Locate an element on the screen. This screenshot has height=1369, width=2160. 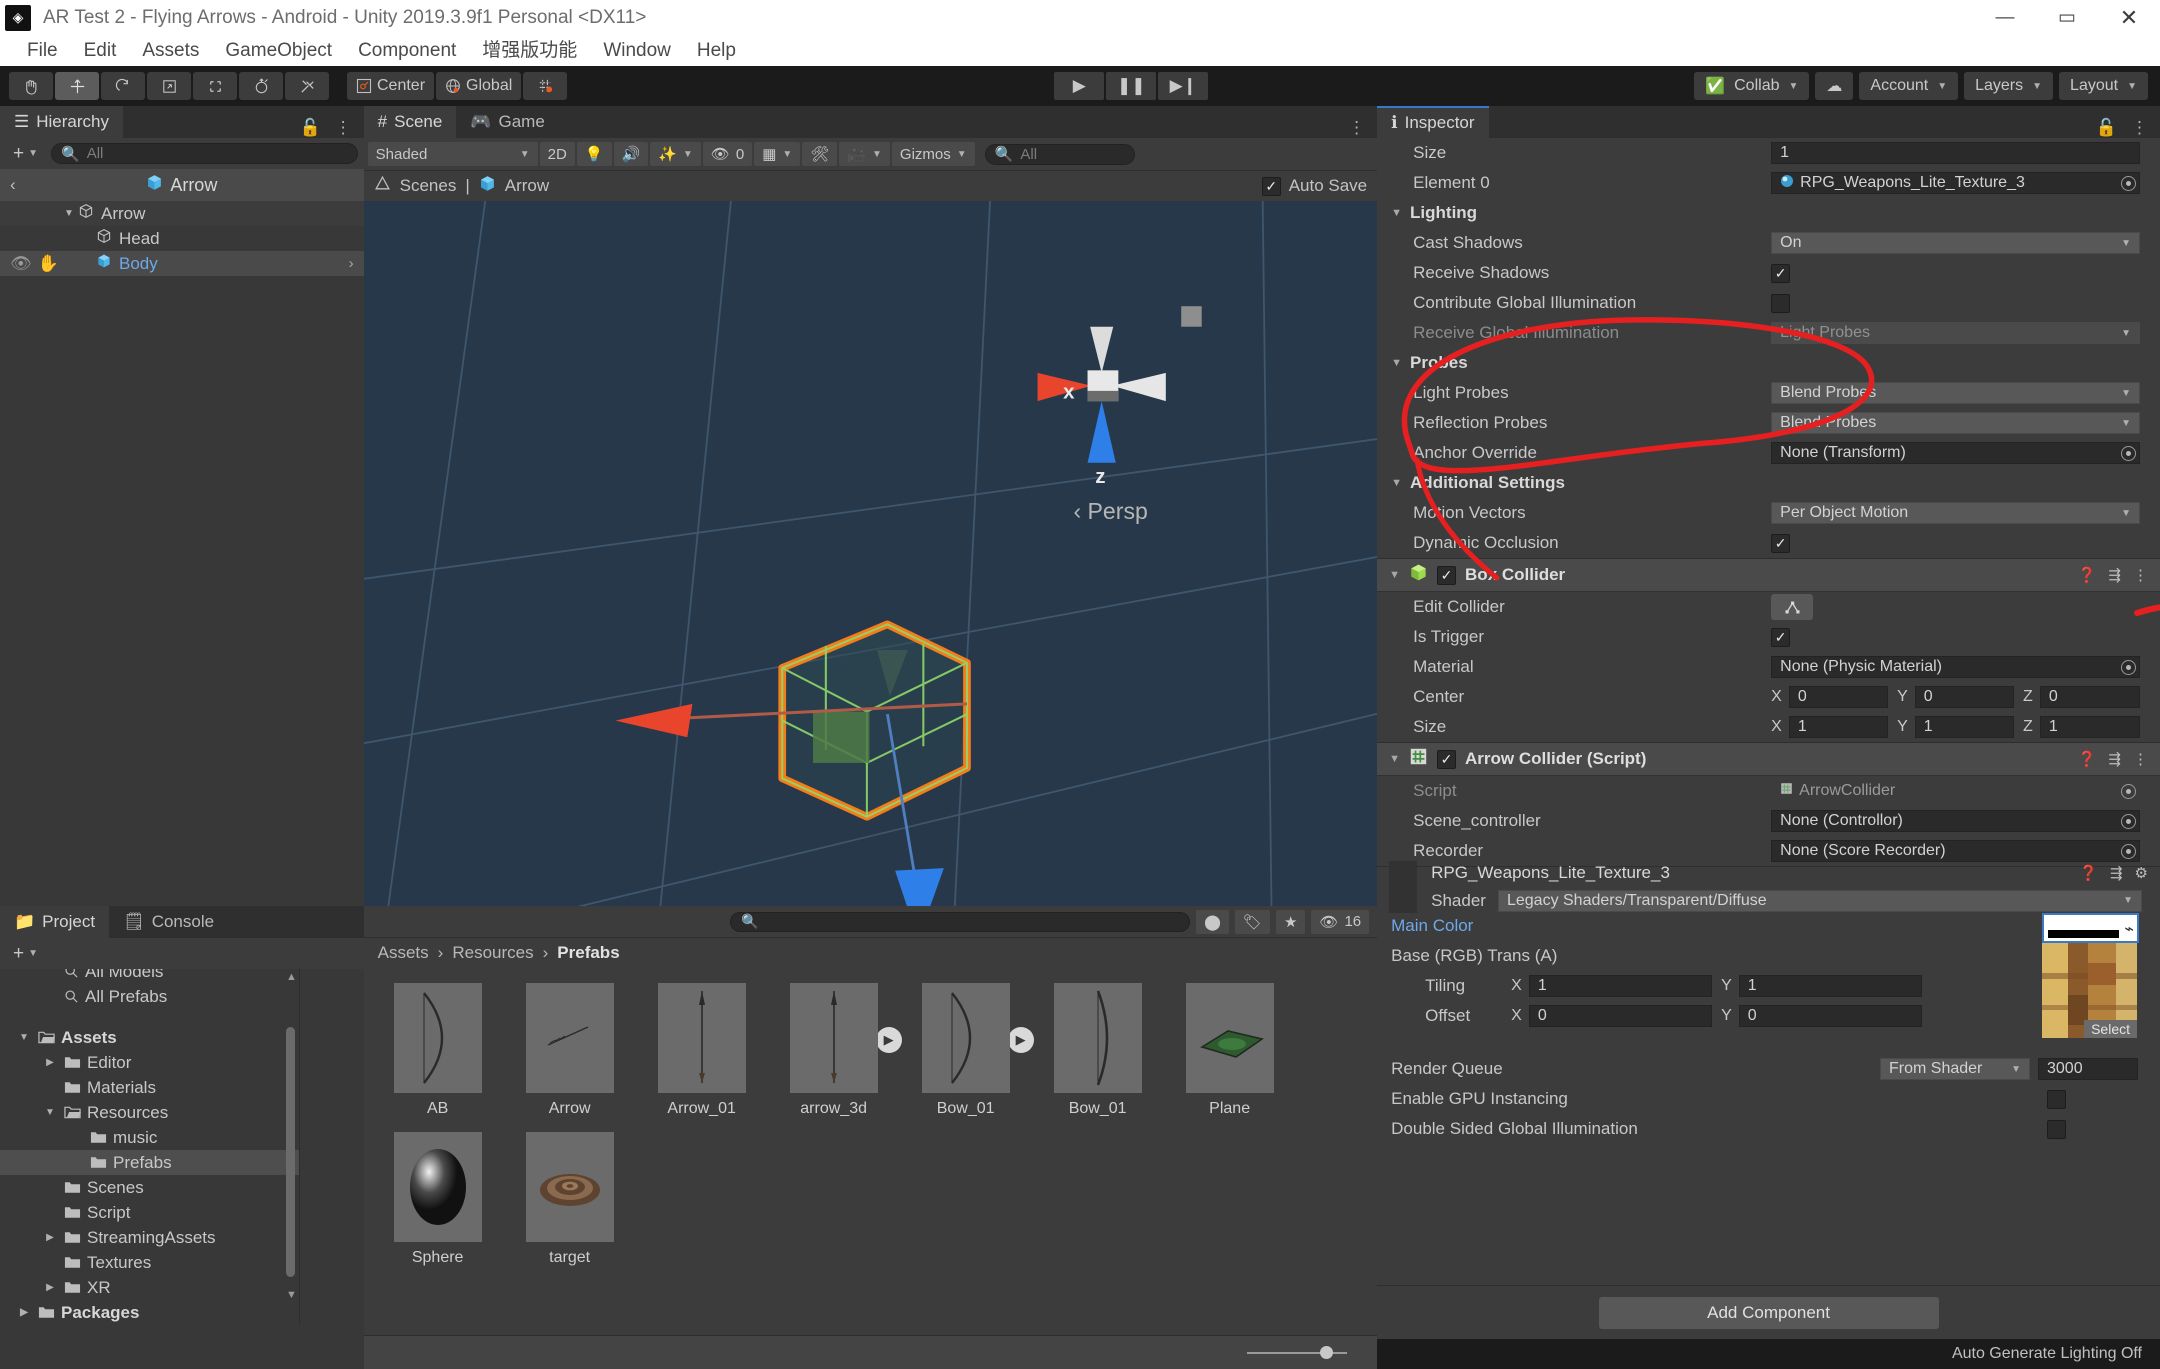
project-tree-item-all-prefabs: All Prefabs is located at coordinates (149, 996).